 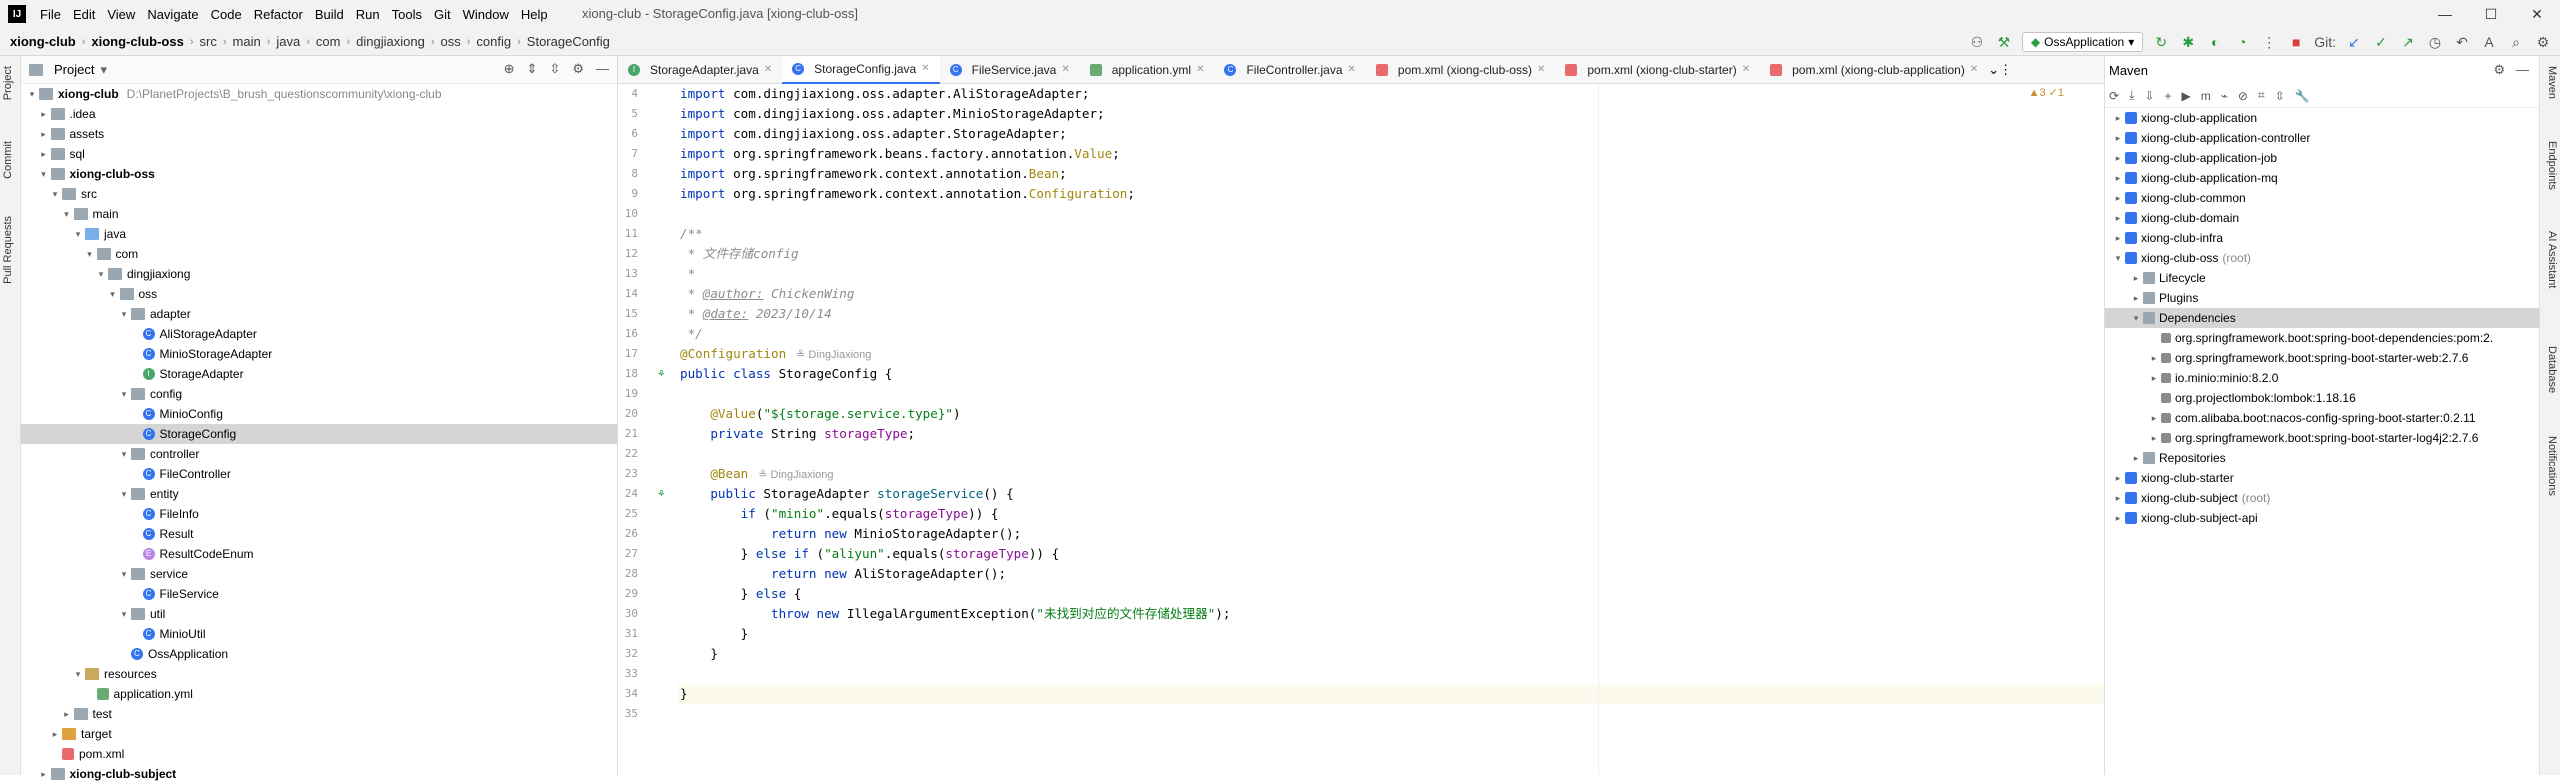 I want to click on tool-tab-commit: Commit, so click(x=8, y=160).